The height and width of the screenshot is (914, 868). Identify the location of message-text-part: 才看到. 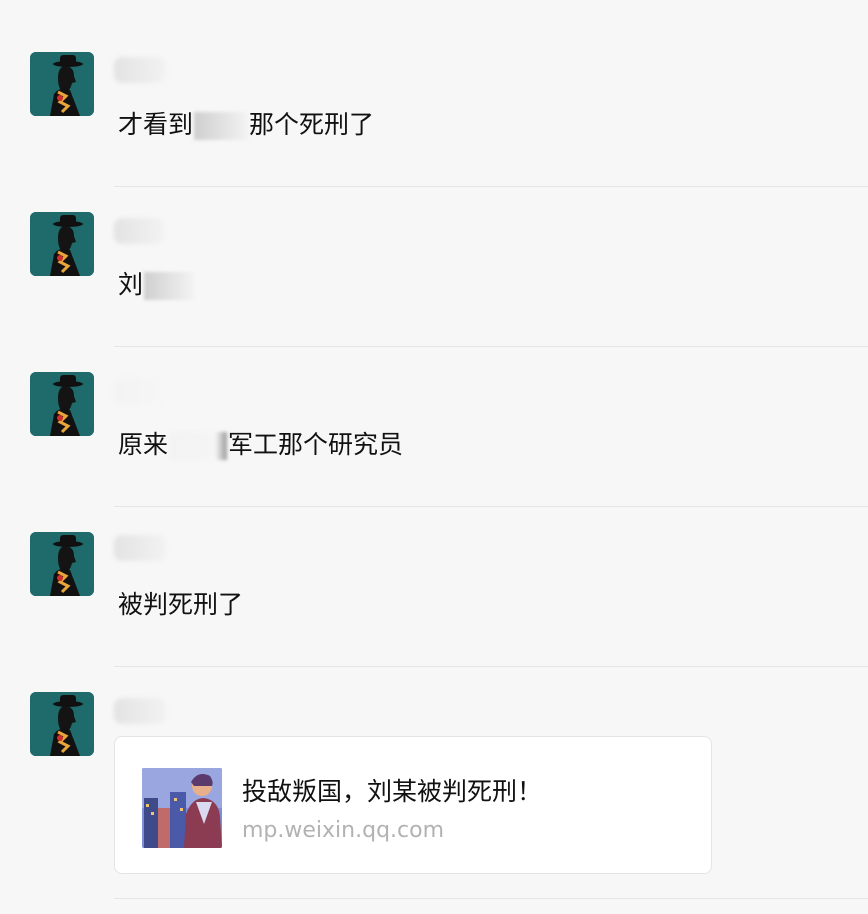
(156, 124).